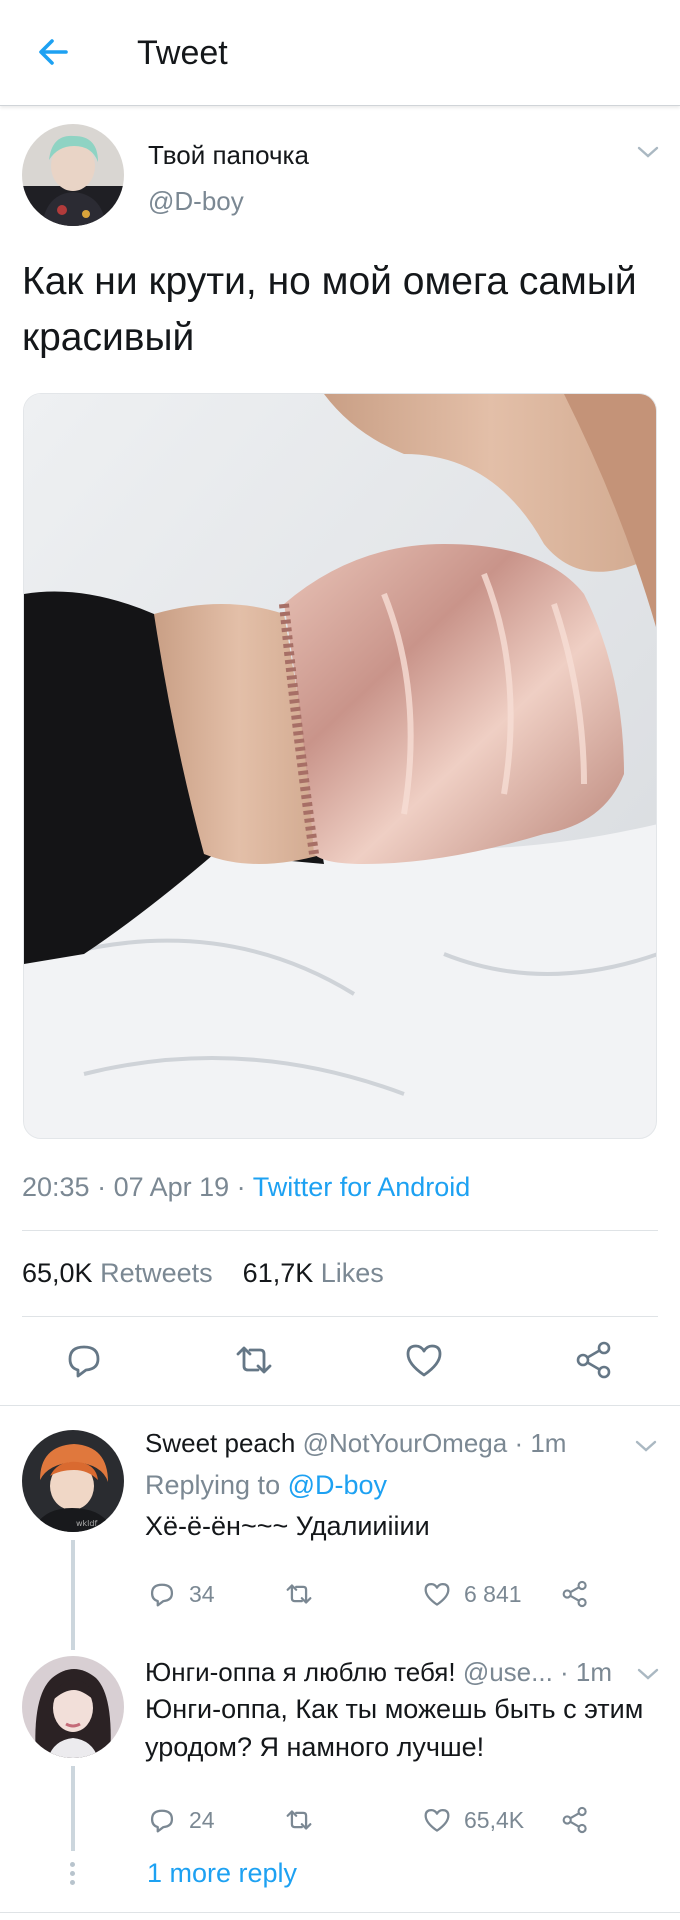  Describe the element at coordinates (202, 1593) in the screenshot. I see `reply-reply-count: 34` at that location.